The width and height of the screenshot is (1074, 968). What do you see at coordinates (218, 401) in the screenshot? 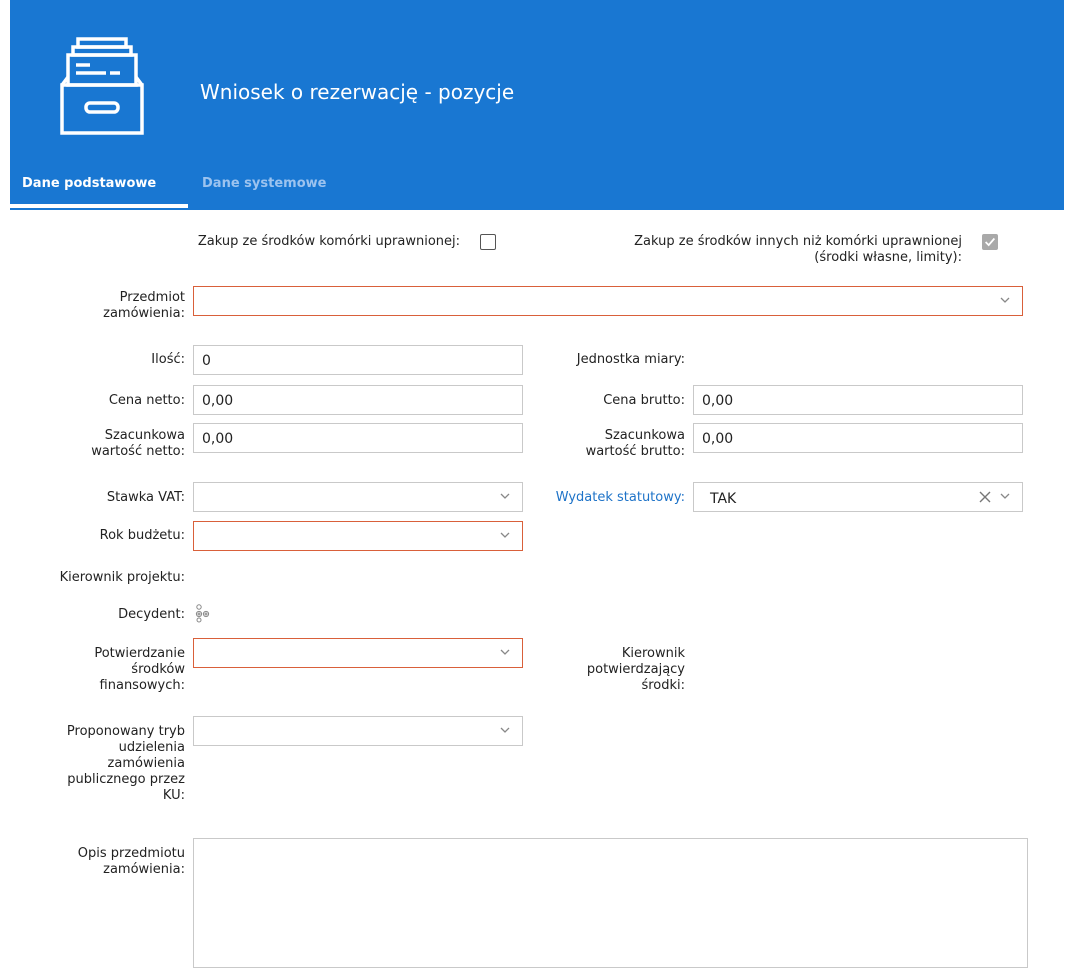
I see `cena-netto-value: 0,00` at bounding box center [218, 401].